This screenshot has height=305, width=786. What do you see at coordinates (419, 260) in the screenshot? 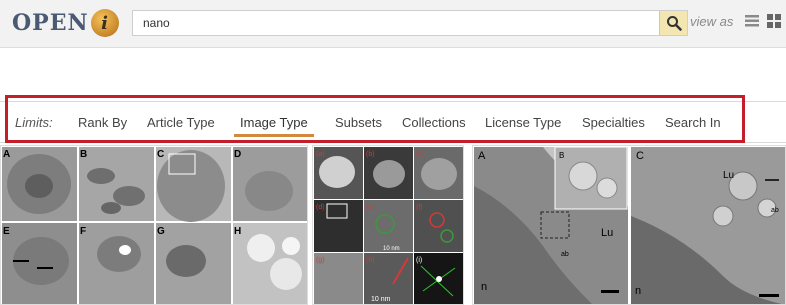
I see `panel-label: (i)` at bounding box center [419, 260].